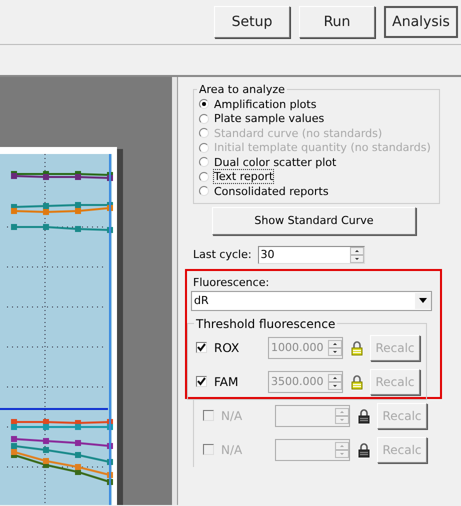  Describe the element at coordinates (275, 162) in the screenshot. I see `radio-label: Dual color scatter plot` at that location.